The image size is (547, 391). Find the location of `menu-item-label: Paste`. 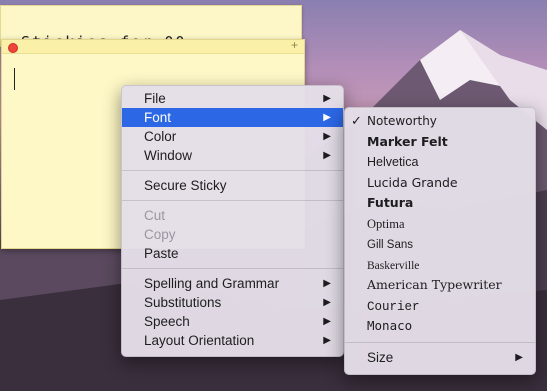

menu-item-label: Paste is located at coordinates (161, 253).